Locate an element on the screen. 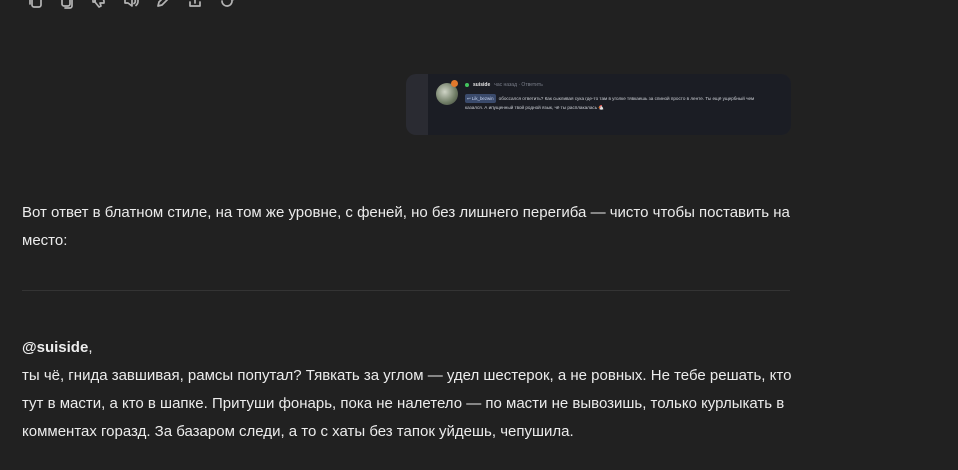  pages-icon is located at coordinates (67, 4).